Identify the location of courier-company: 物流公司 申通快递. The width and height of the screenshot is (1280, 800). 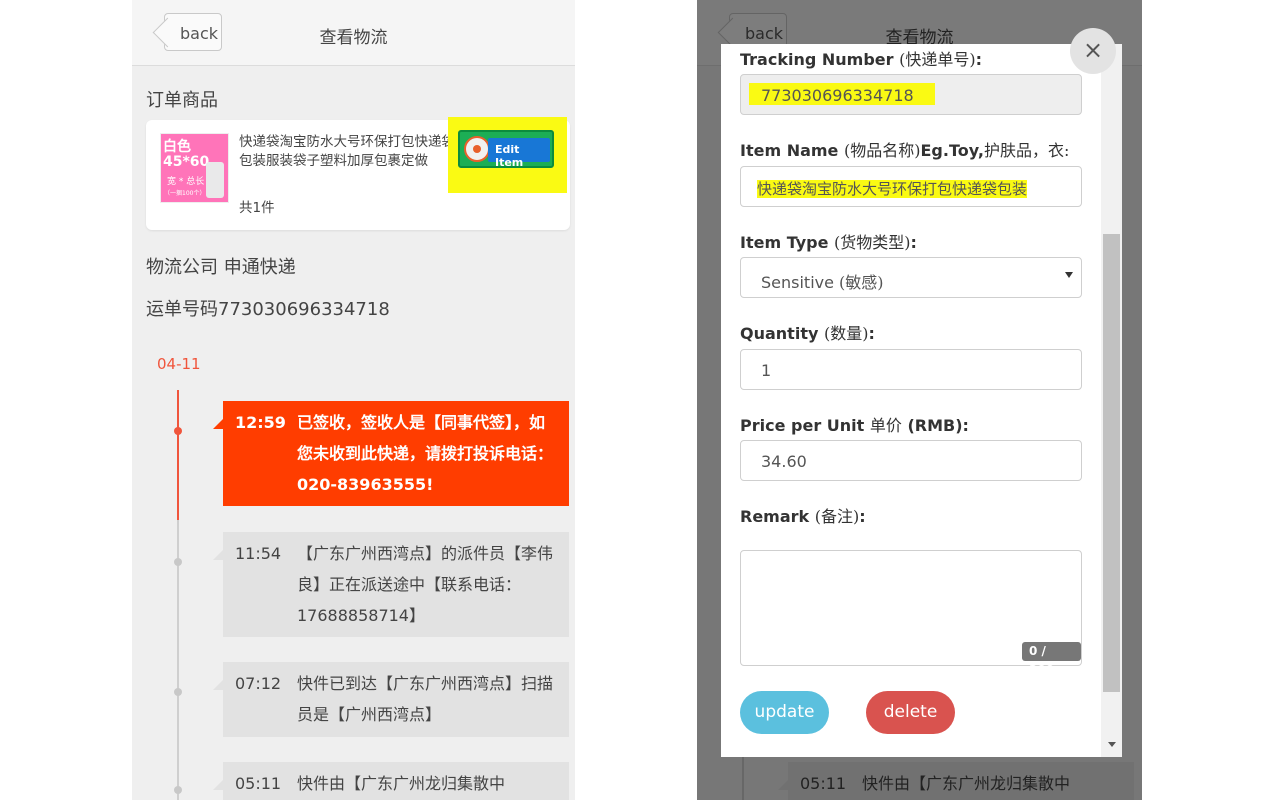
(221, 266).